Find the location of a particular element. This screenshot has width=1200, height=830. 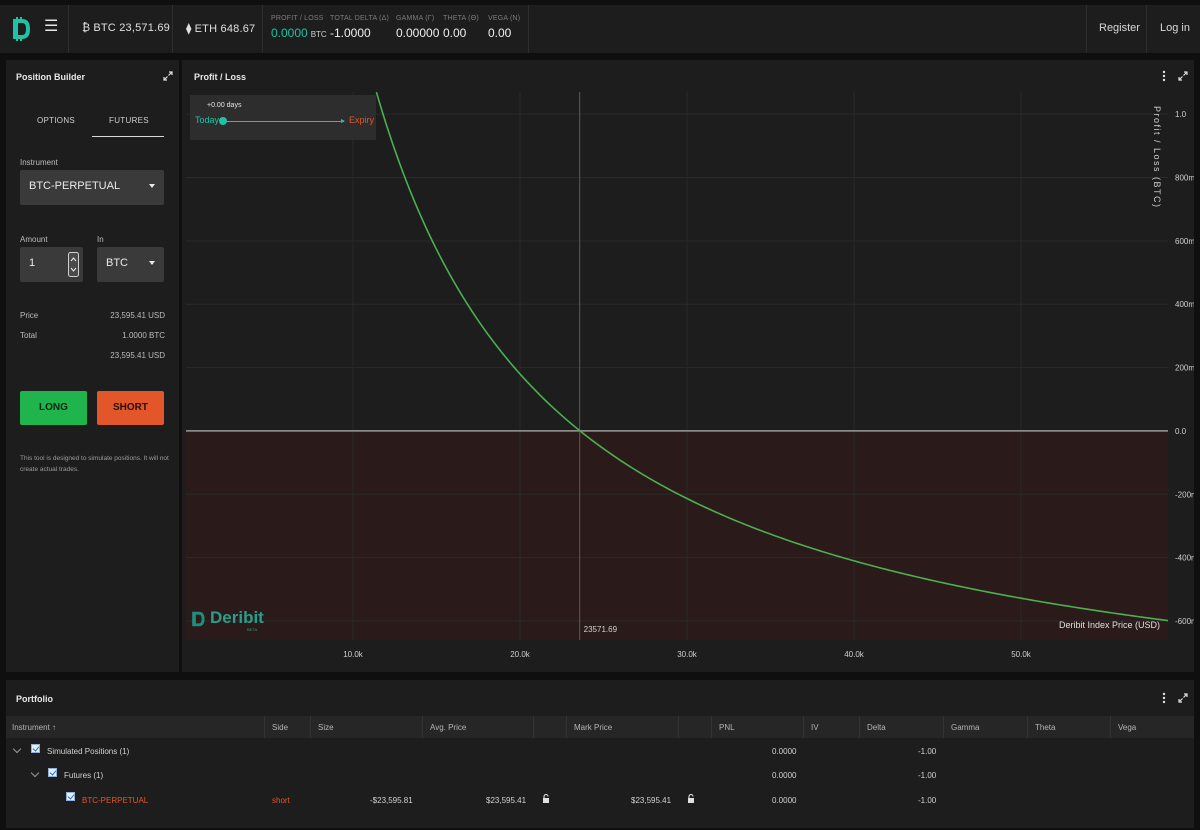

instrument-link: BTC-PERPETUAL is located at coordinates (115, 800).